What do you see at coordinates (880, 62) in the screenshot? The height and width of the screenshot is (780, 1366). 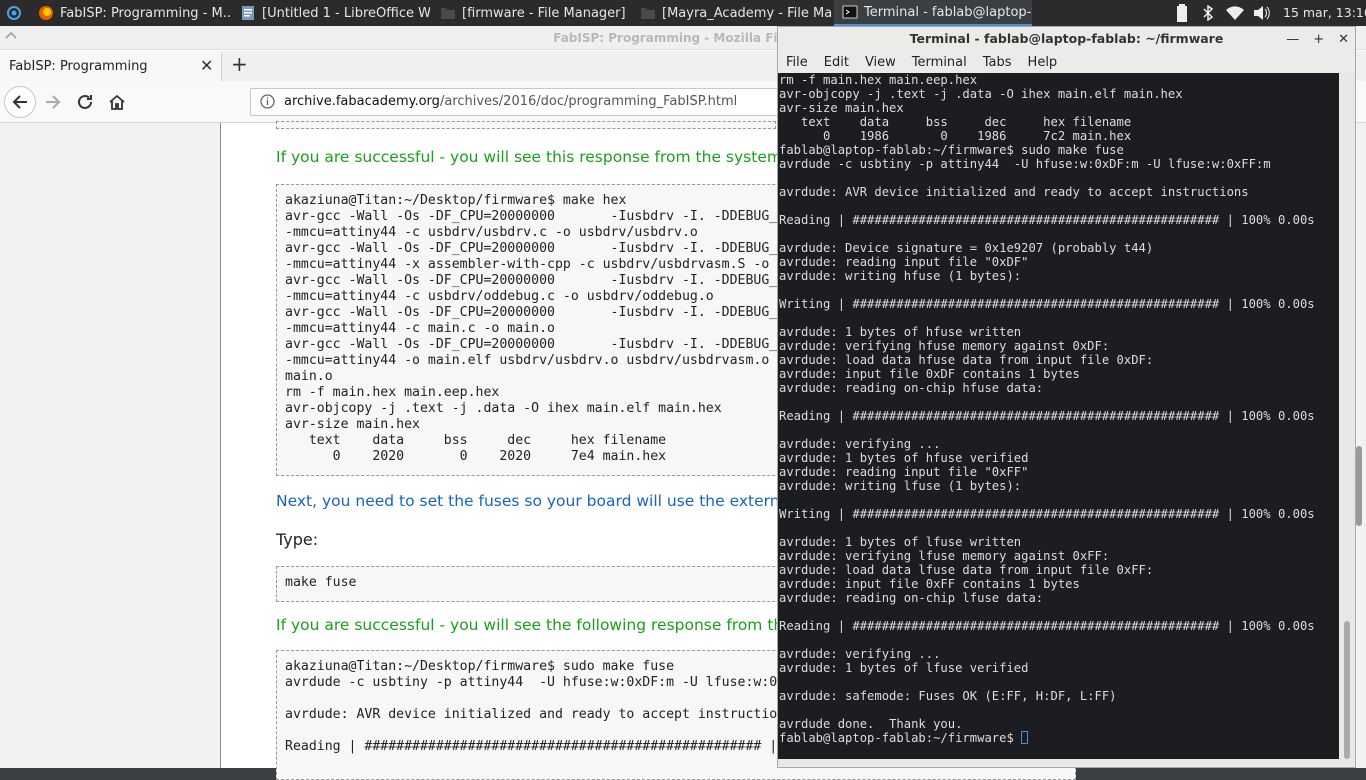 I see `menu-view: View` at bounding box center [880, 62].